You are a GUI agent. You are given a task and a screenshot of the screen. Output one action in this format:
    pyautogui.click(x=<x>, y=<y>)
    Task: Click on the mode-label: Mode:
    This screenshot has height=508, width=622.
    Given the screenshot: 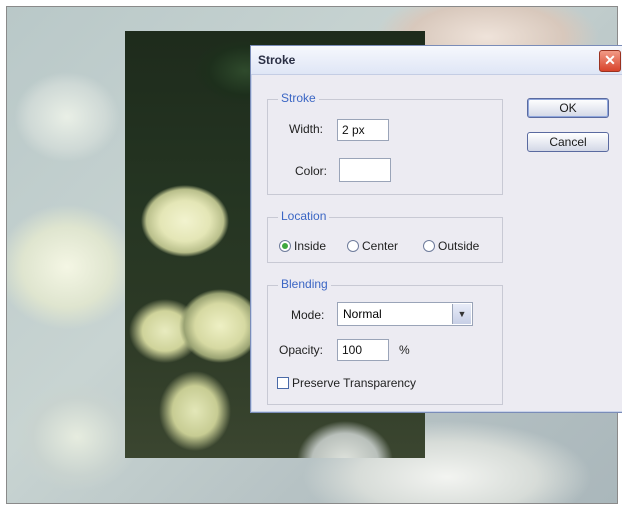 What is the action you would take?
    pyautogui.click(x=308, y=315)
    